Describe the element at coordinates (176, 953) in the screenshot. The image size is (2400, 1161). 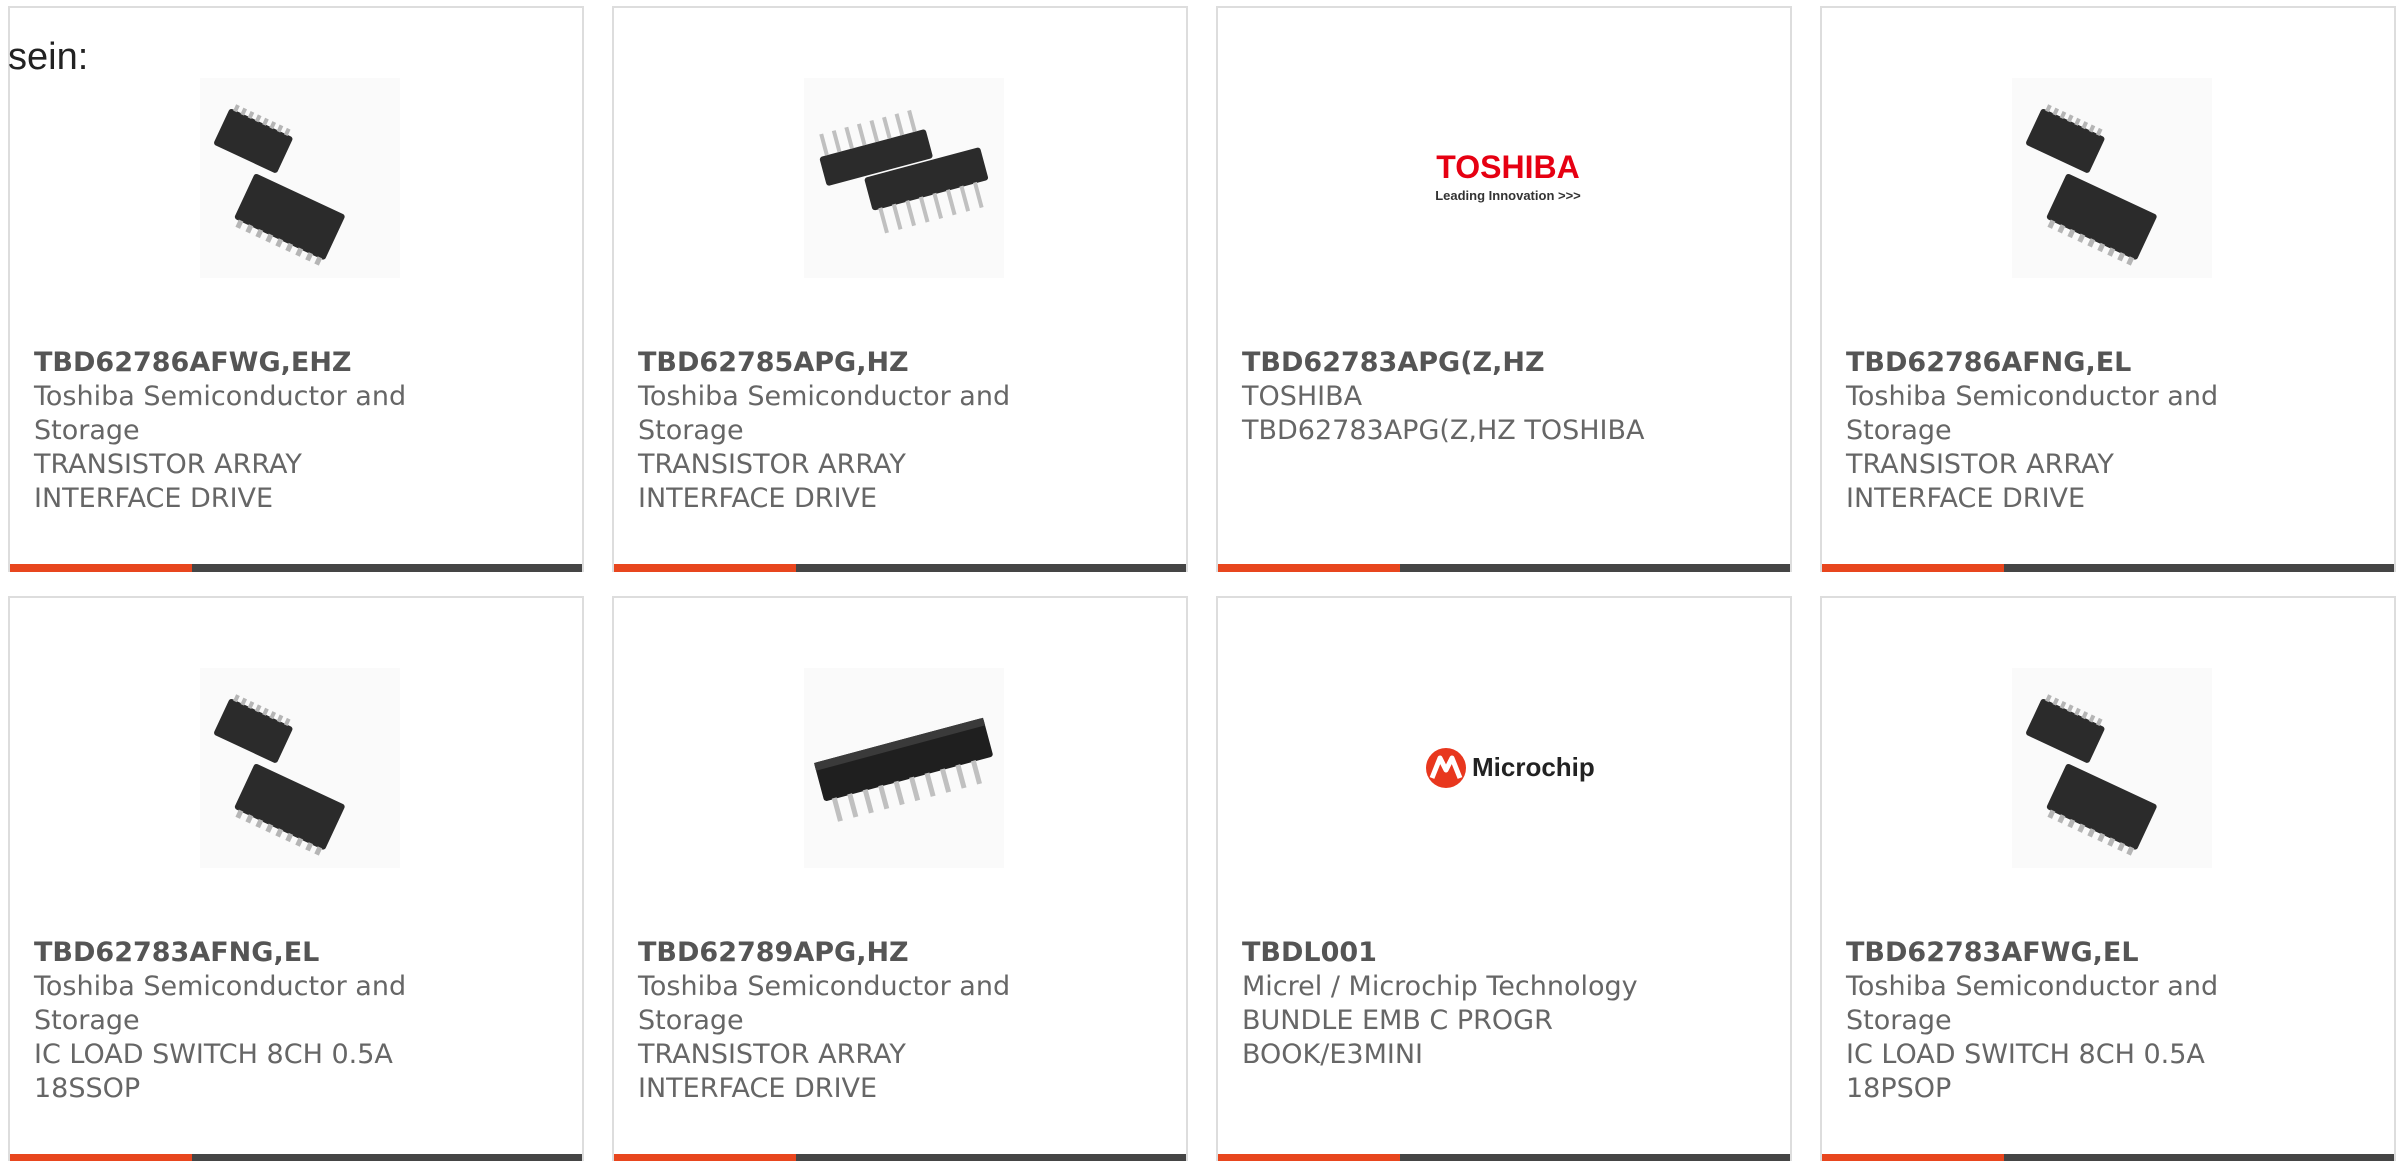
I see `part-number: TBD62783AFNG,EL` at that location.